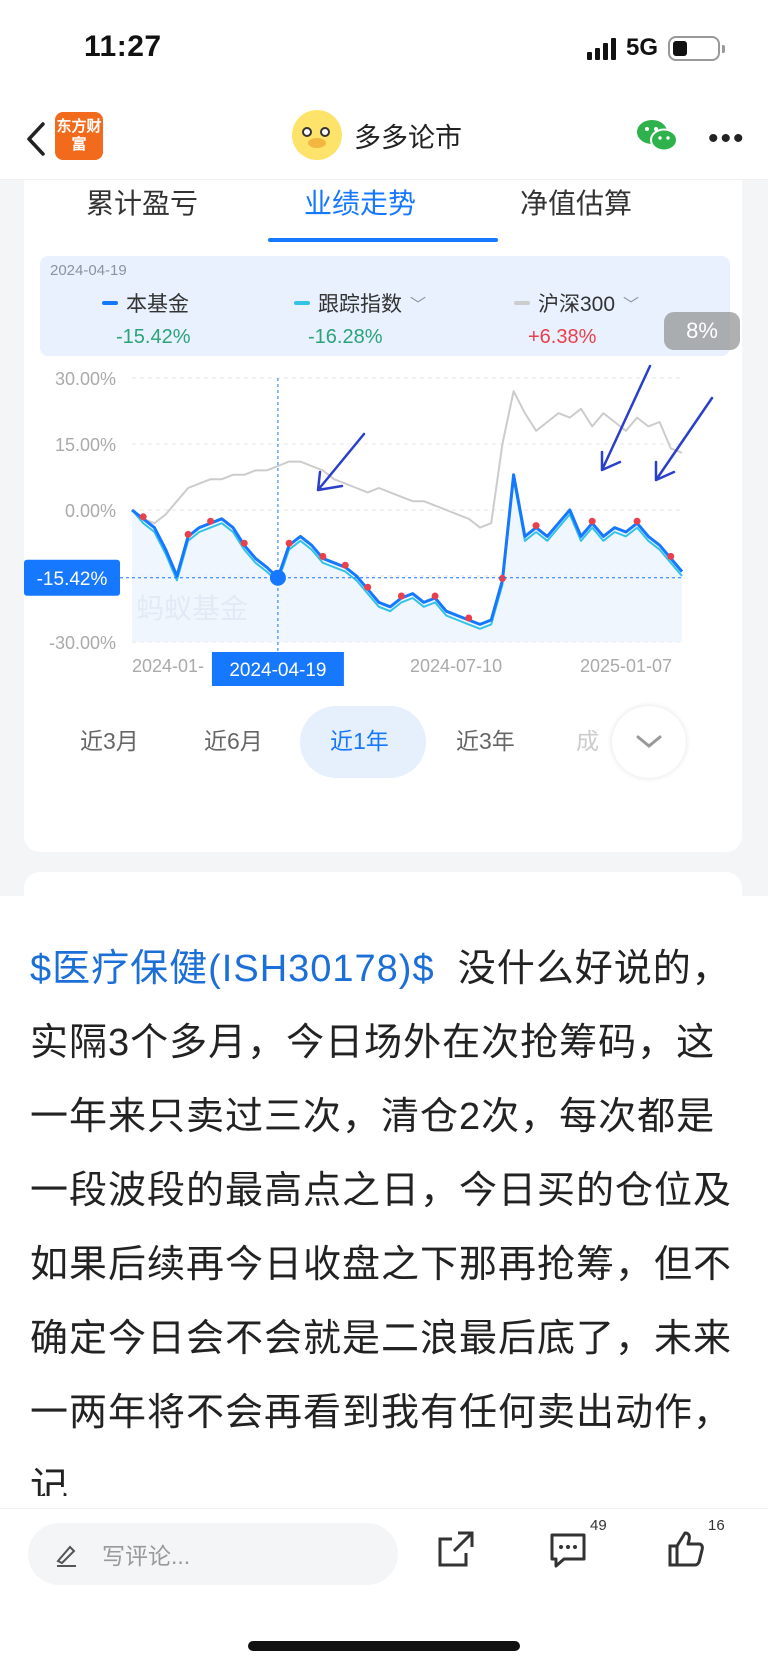 The height and width of the screenshot is (1663, 768). Describe the element at coordinates (562, 337) in the screenshot. I see `legend-value: +6.38%` at that location.